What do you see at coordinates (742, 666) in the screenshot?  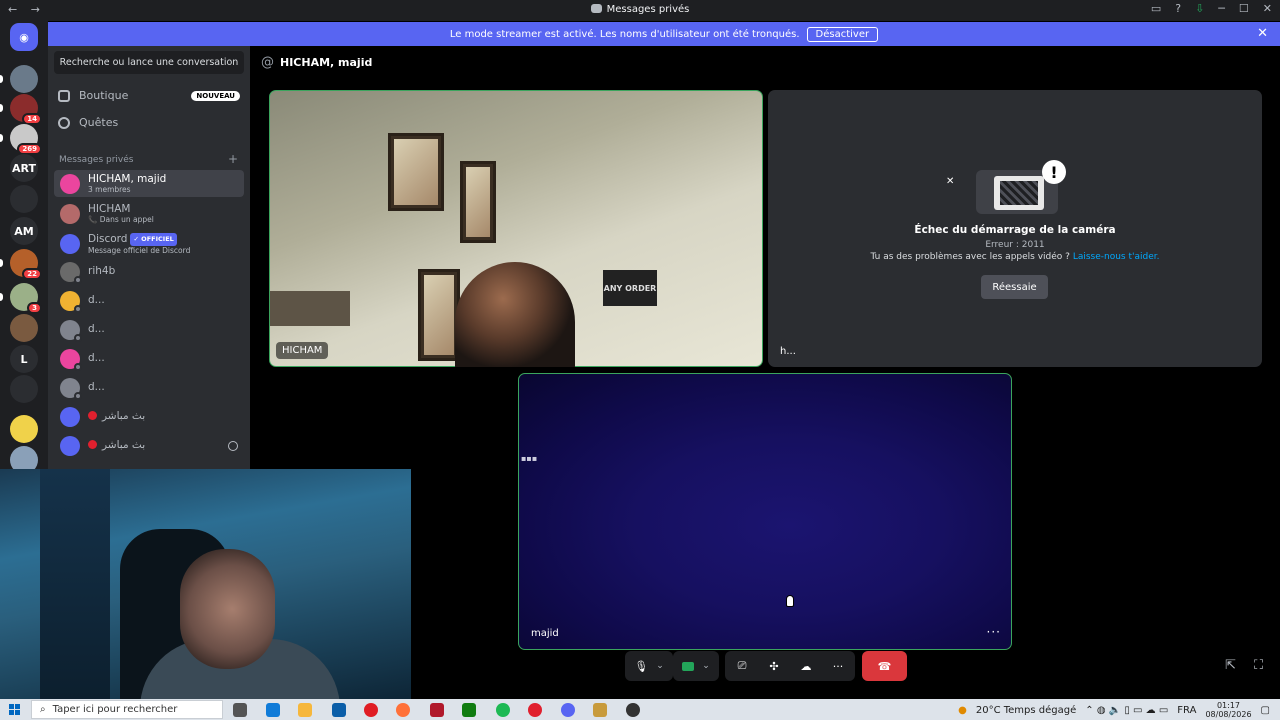 I see `screen-share-icon: ⎚` at bounding box center [742, 666].